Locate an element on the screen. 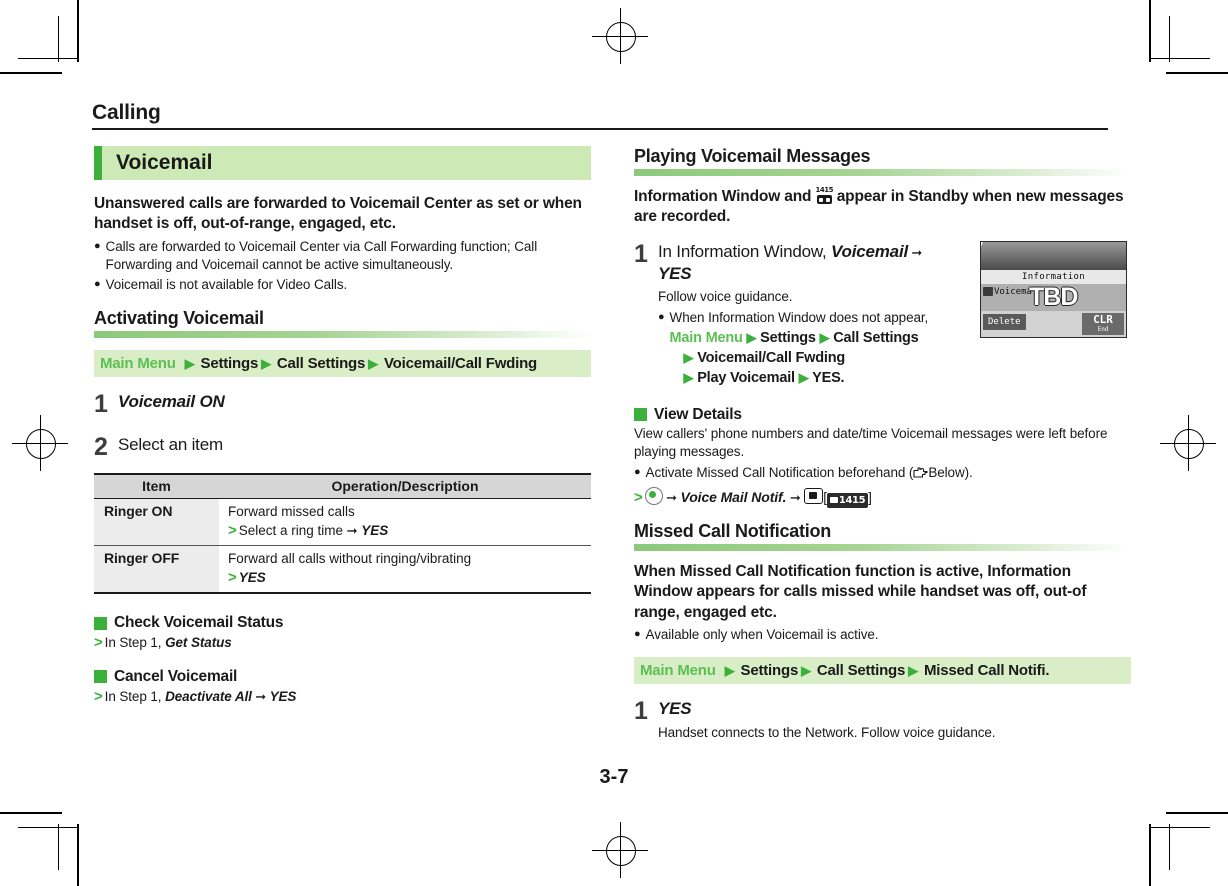  phone-softkey-clr-label: CLR is located at coordinates (1103, 319).